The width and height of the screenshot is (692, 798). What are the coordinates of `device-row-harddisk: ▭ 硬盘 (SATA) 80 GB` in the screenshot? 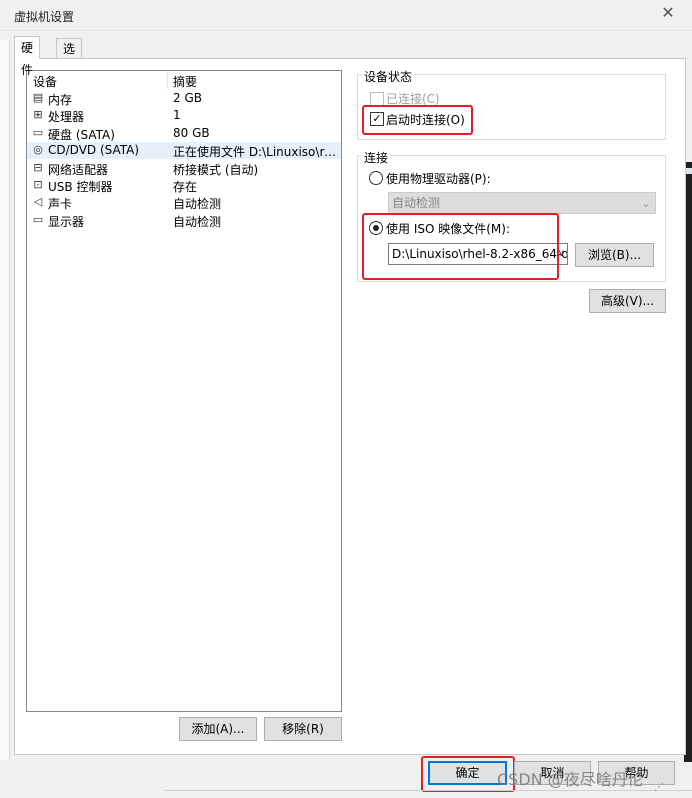 It's located at (184, 133).